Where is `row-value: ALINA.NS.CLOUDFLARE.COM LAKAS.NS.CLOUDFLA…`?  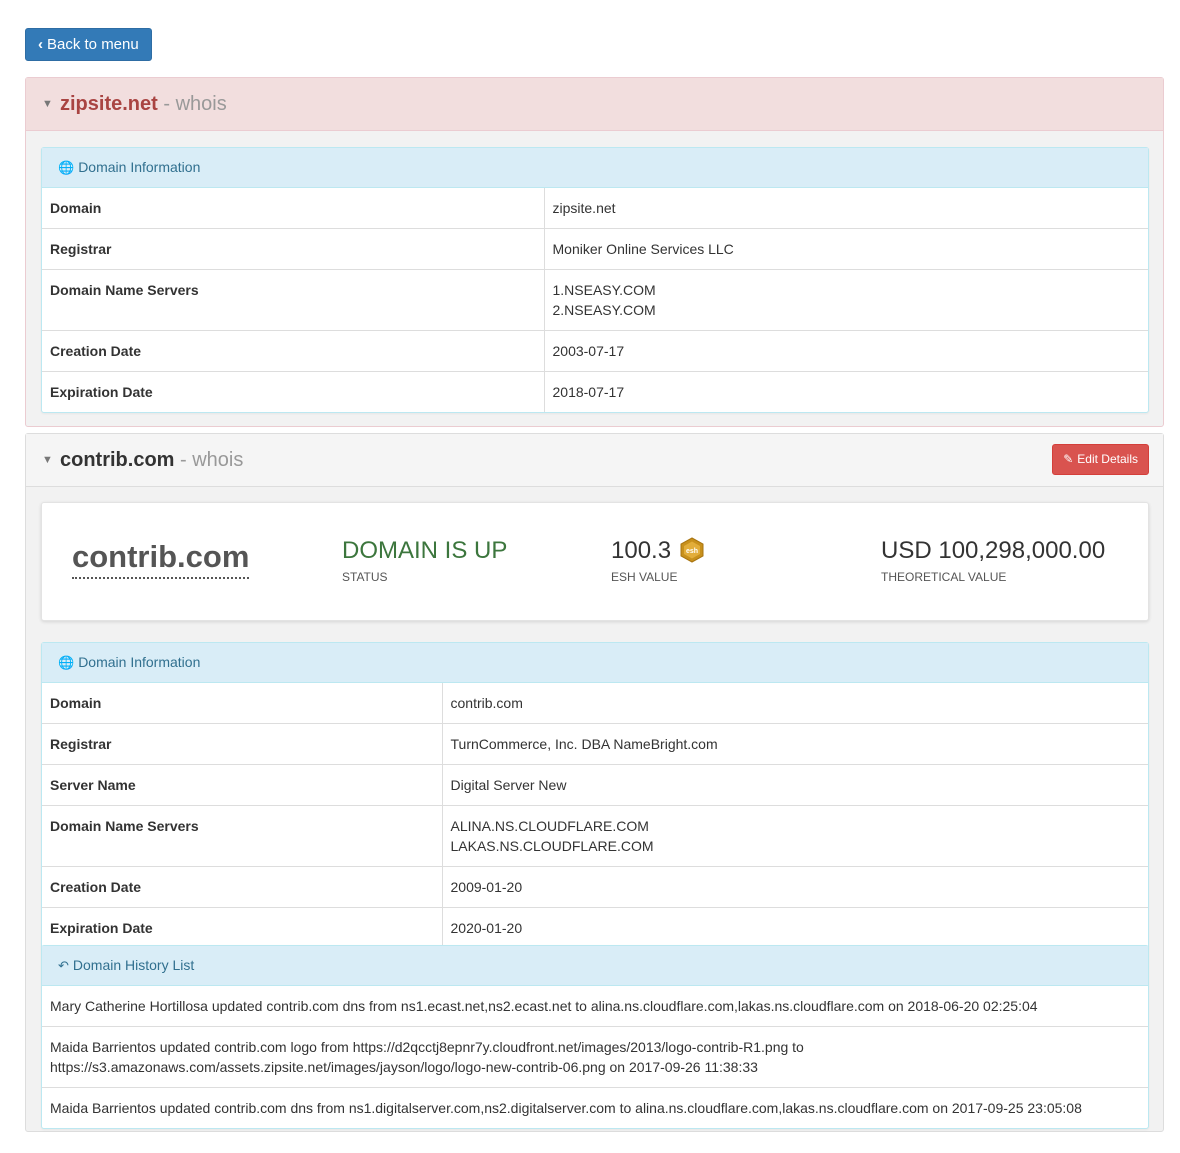 row-value: ALINA.NS.CLOUDFLARE.COM LAKAS.NS.CLOUDFLA… is located at coordinates (794, 836).